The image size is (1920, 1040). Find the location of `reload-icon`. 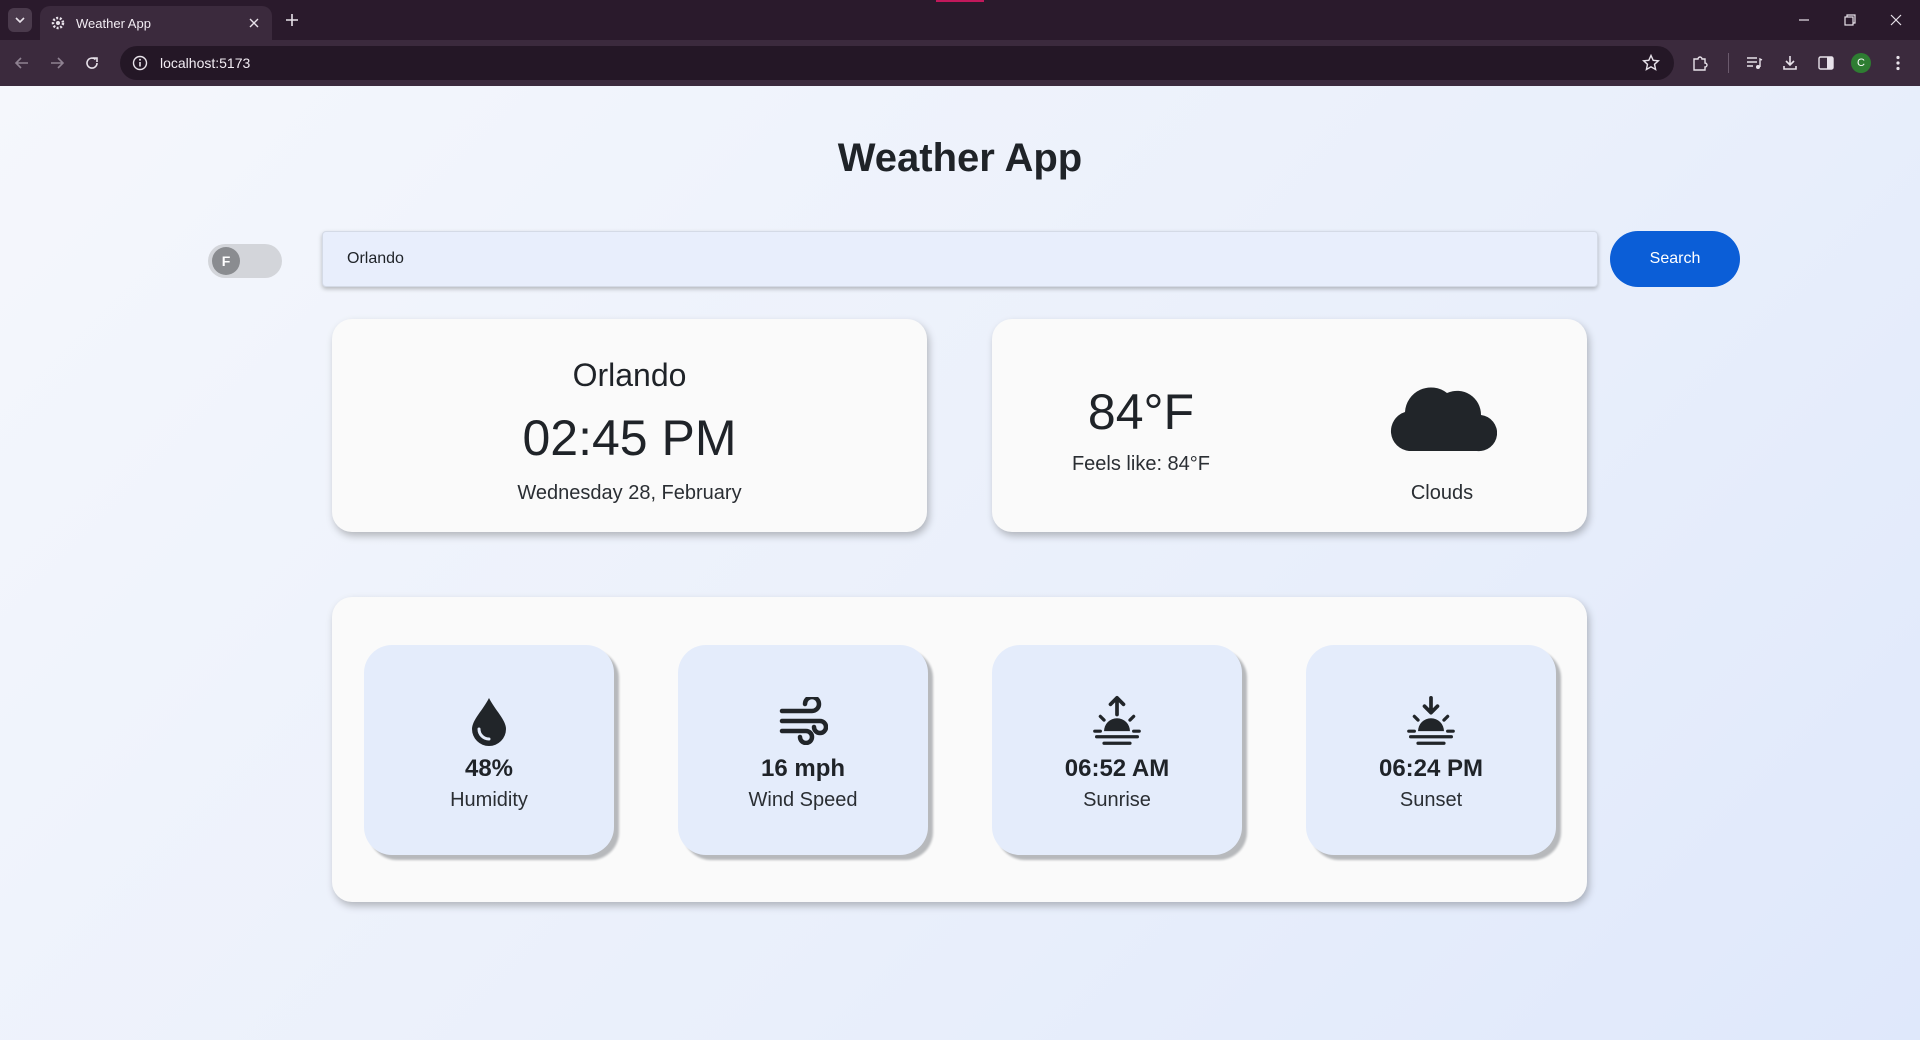

reload-icon is located at coordinates (92, 63).